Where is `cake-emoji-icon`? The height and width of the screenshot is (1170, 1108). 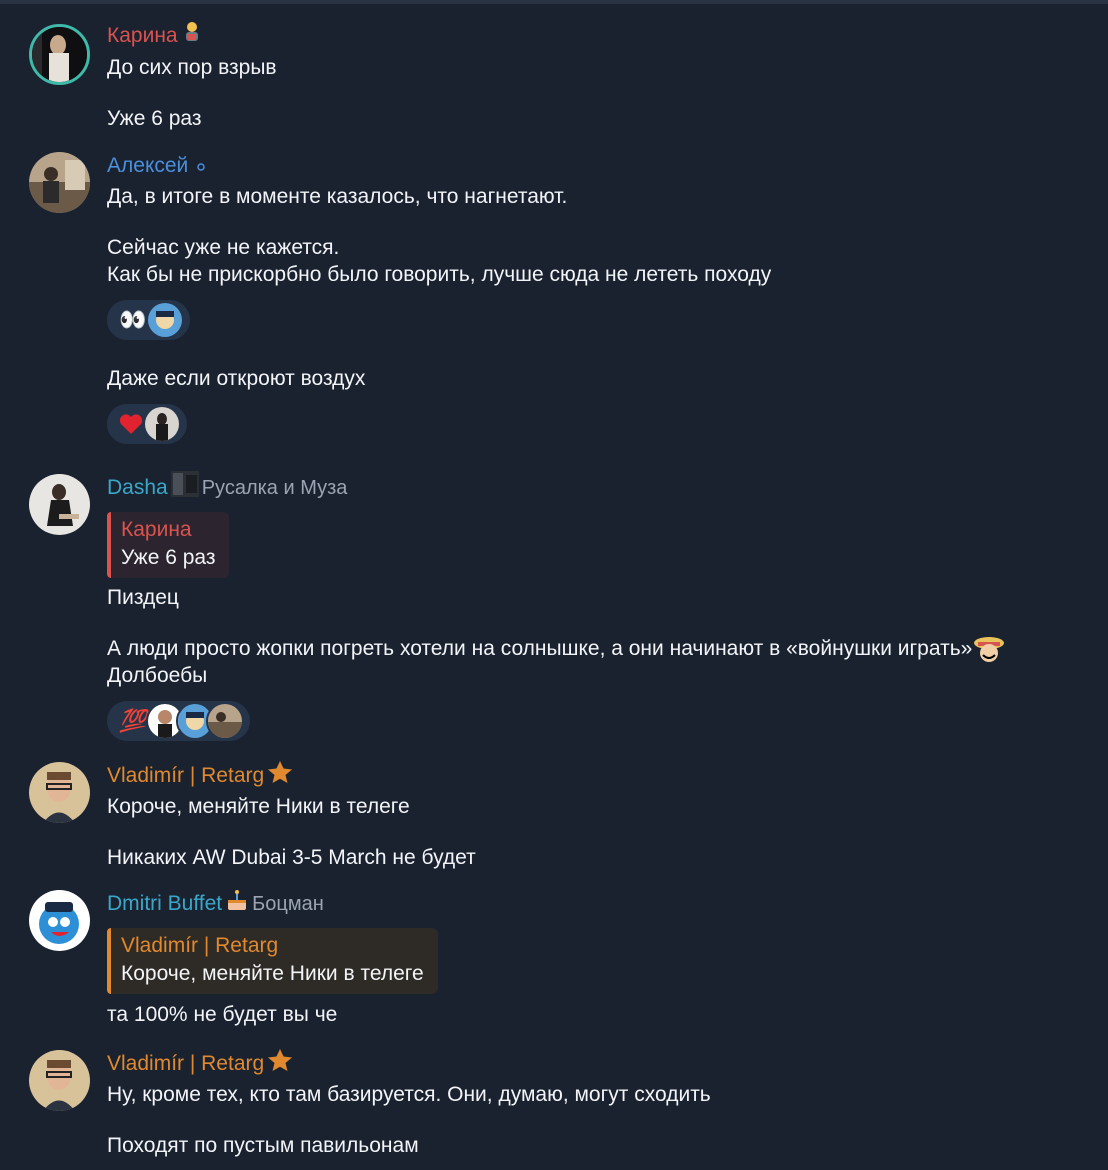
cake-emoji-icon is located at coordinates (237, 904).